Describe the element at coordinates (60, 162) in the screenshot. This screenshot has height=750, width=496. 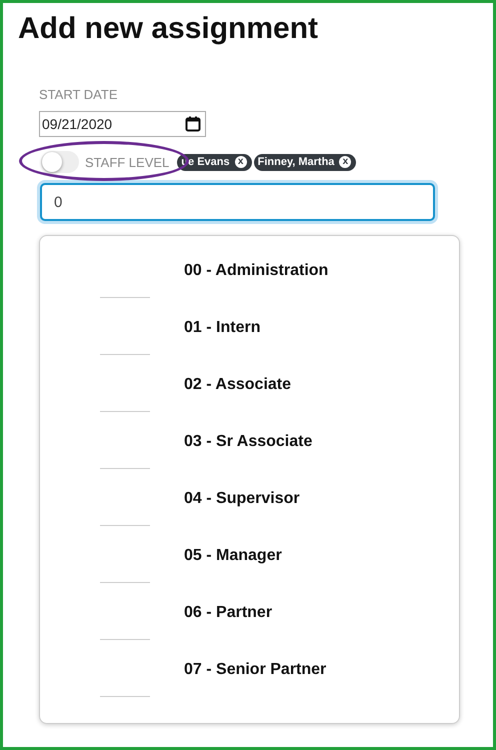
I see `toggle-switch` at that location.